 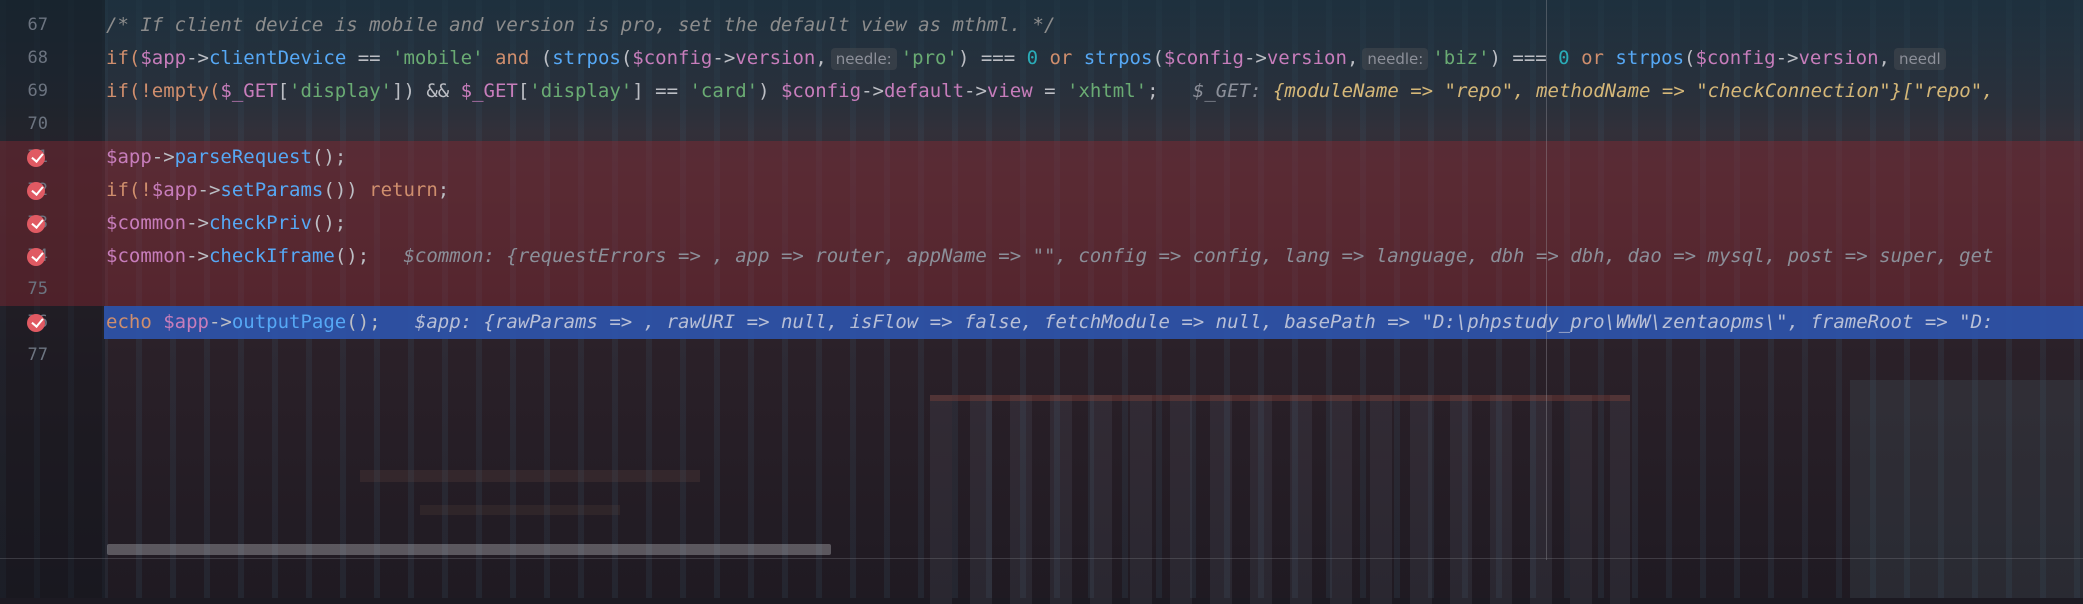 I want to click on code-token: default, so click(x=924, y=91).